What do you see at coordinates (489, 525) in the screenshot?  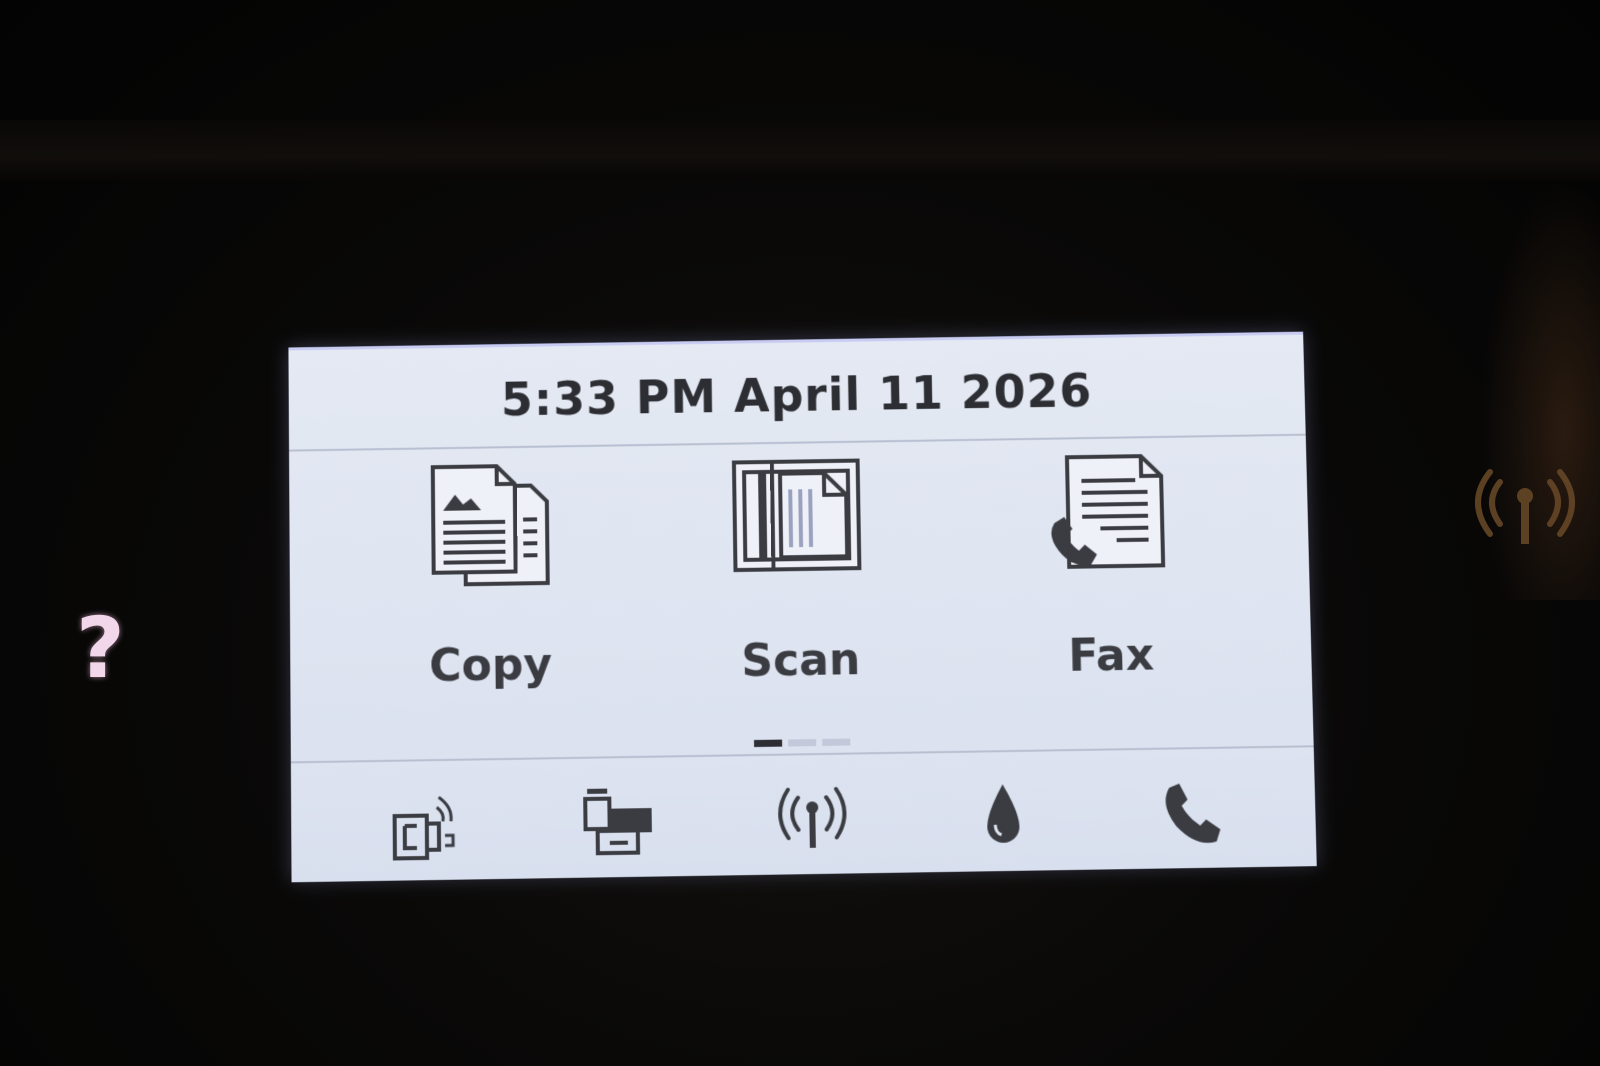 I see `copy-icon` at bounding box center [489, 525].